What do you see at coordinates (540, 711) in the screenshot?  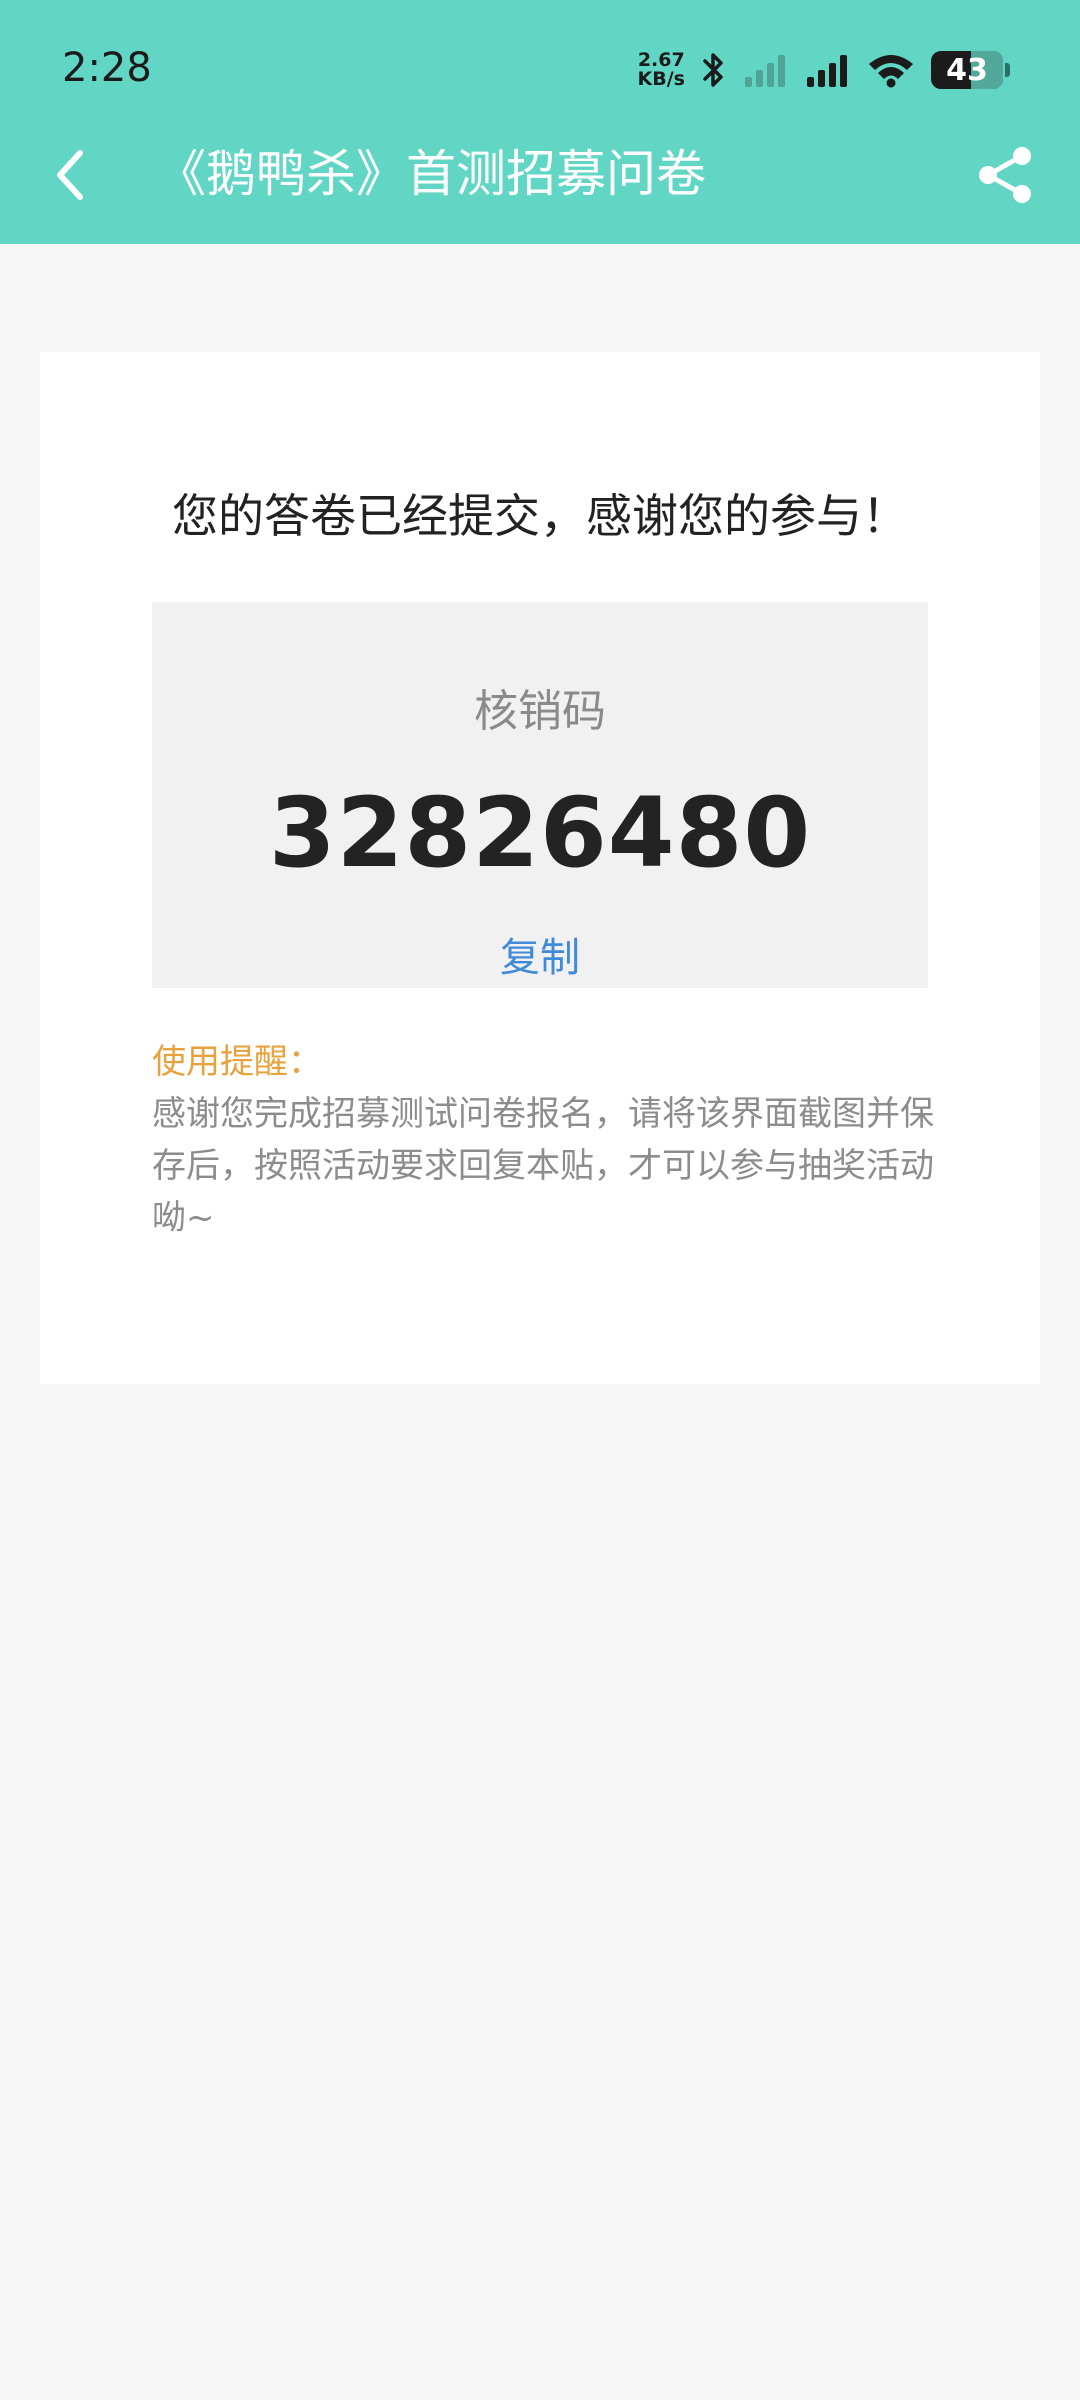 I see `redemption-code-label: 核销码` at bounding box center [540, 711].